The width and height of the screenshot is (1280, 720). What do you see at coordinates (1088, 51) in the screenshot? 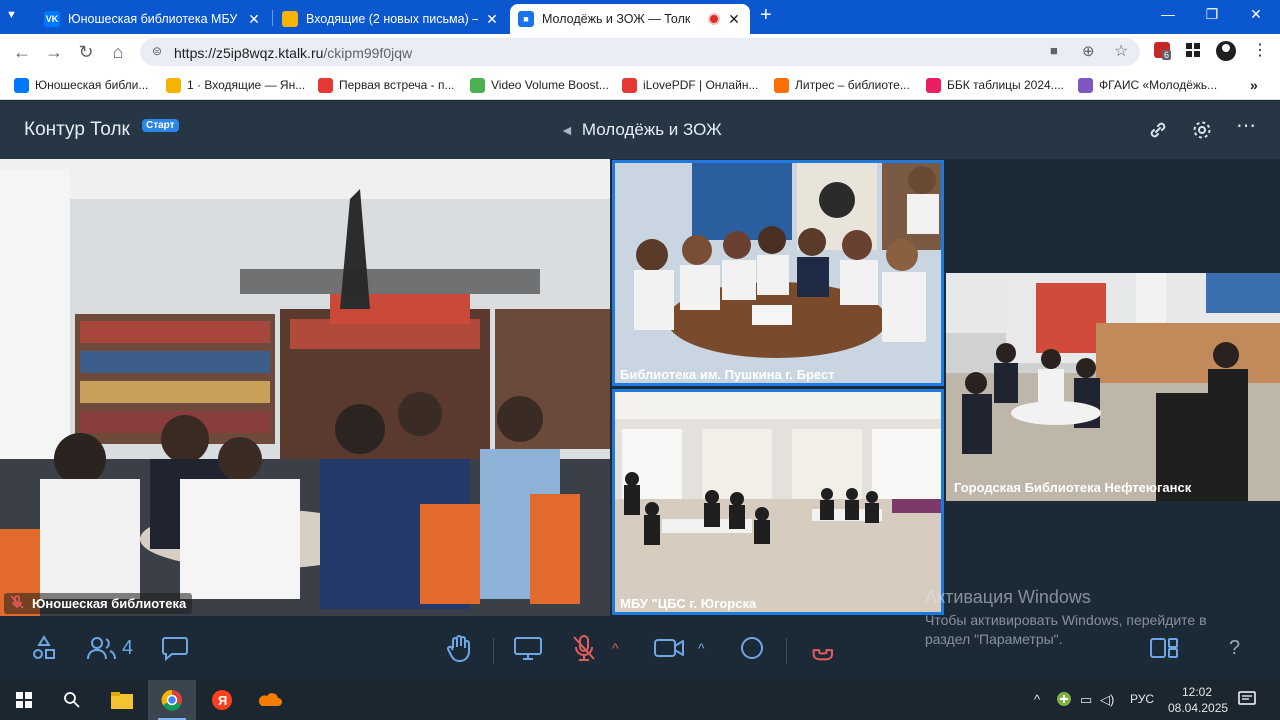
I see `zoom-icon: ⊕` at bounding box center [1088, 51].